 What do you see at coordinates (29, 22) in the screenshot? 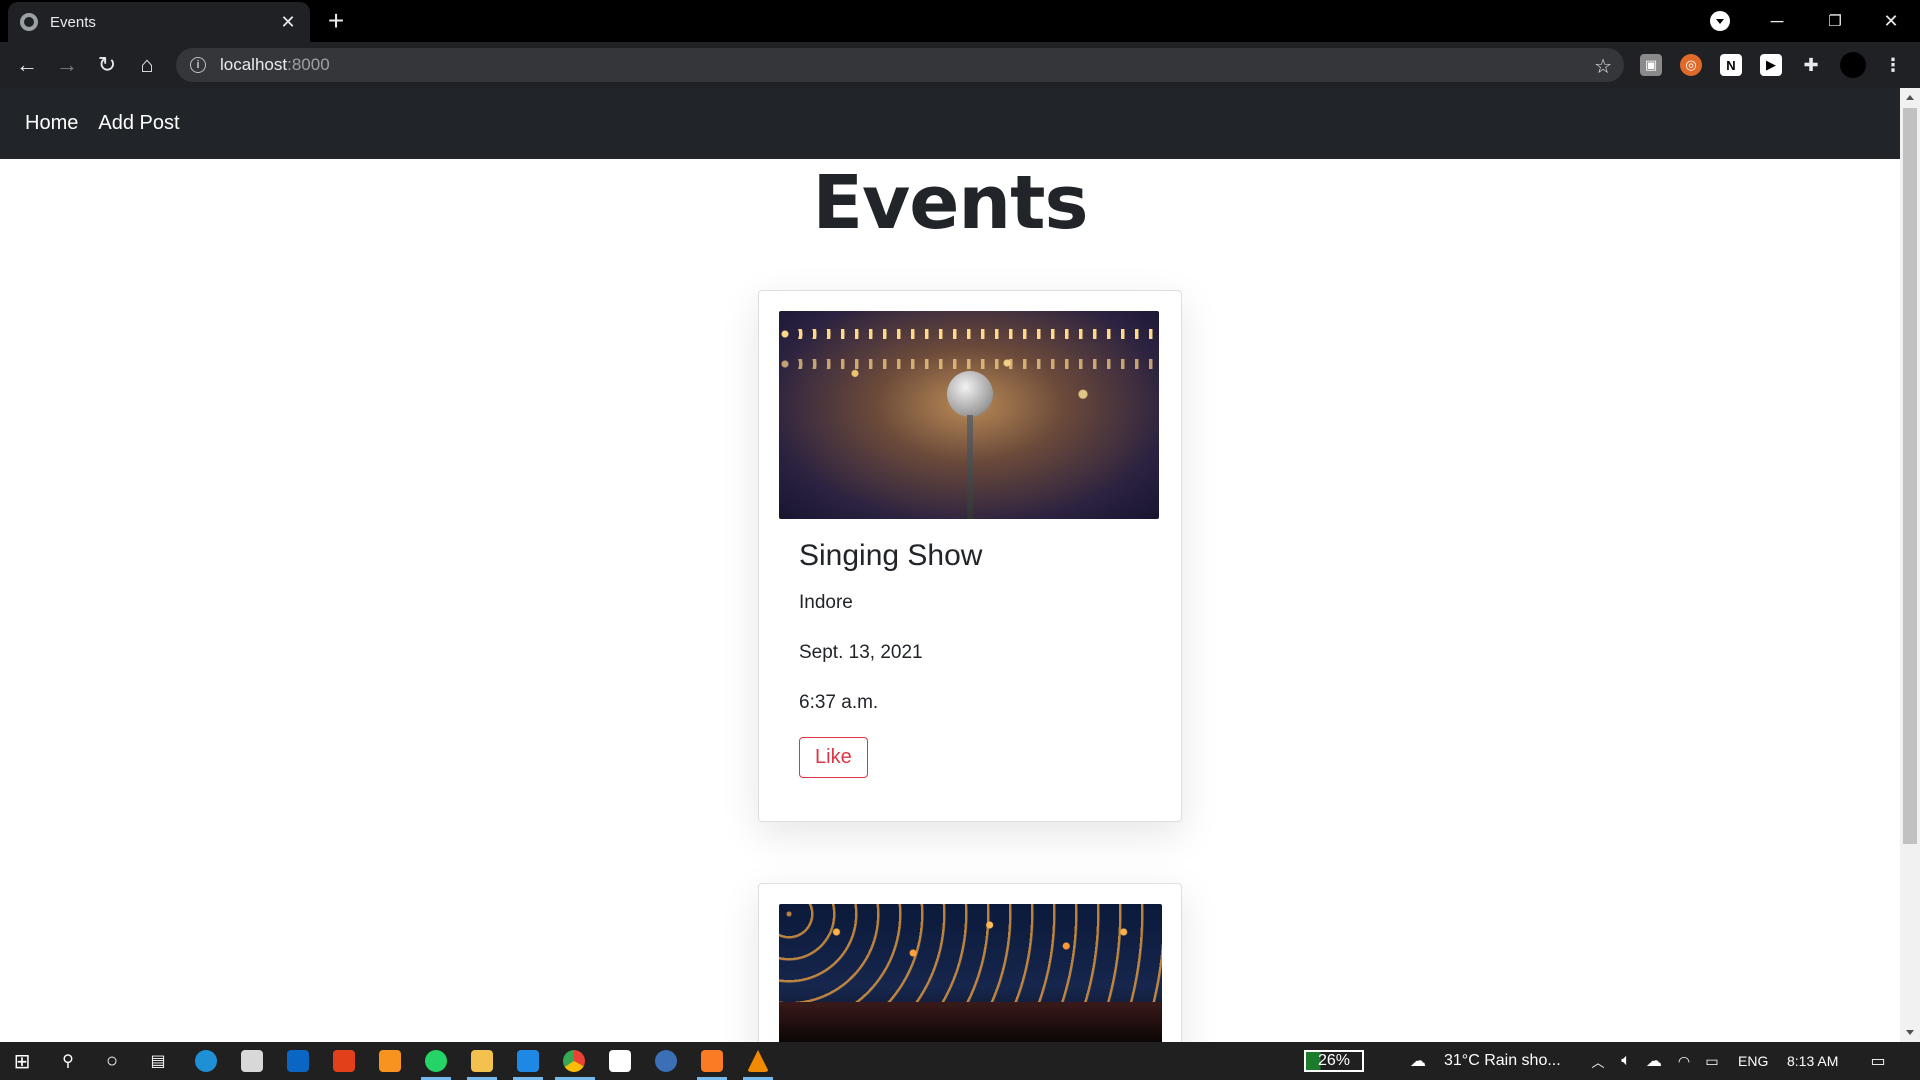
I see `globe-icon` at bounding box center [29, 22].